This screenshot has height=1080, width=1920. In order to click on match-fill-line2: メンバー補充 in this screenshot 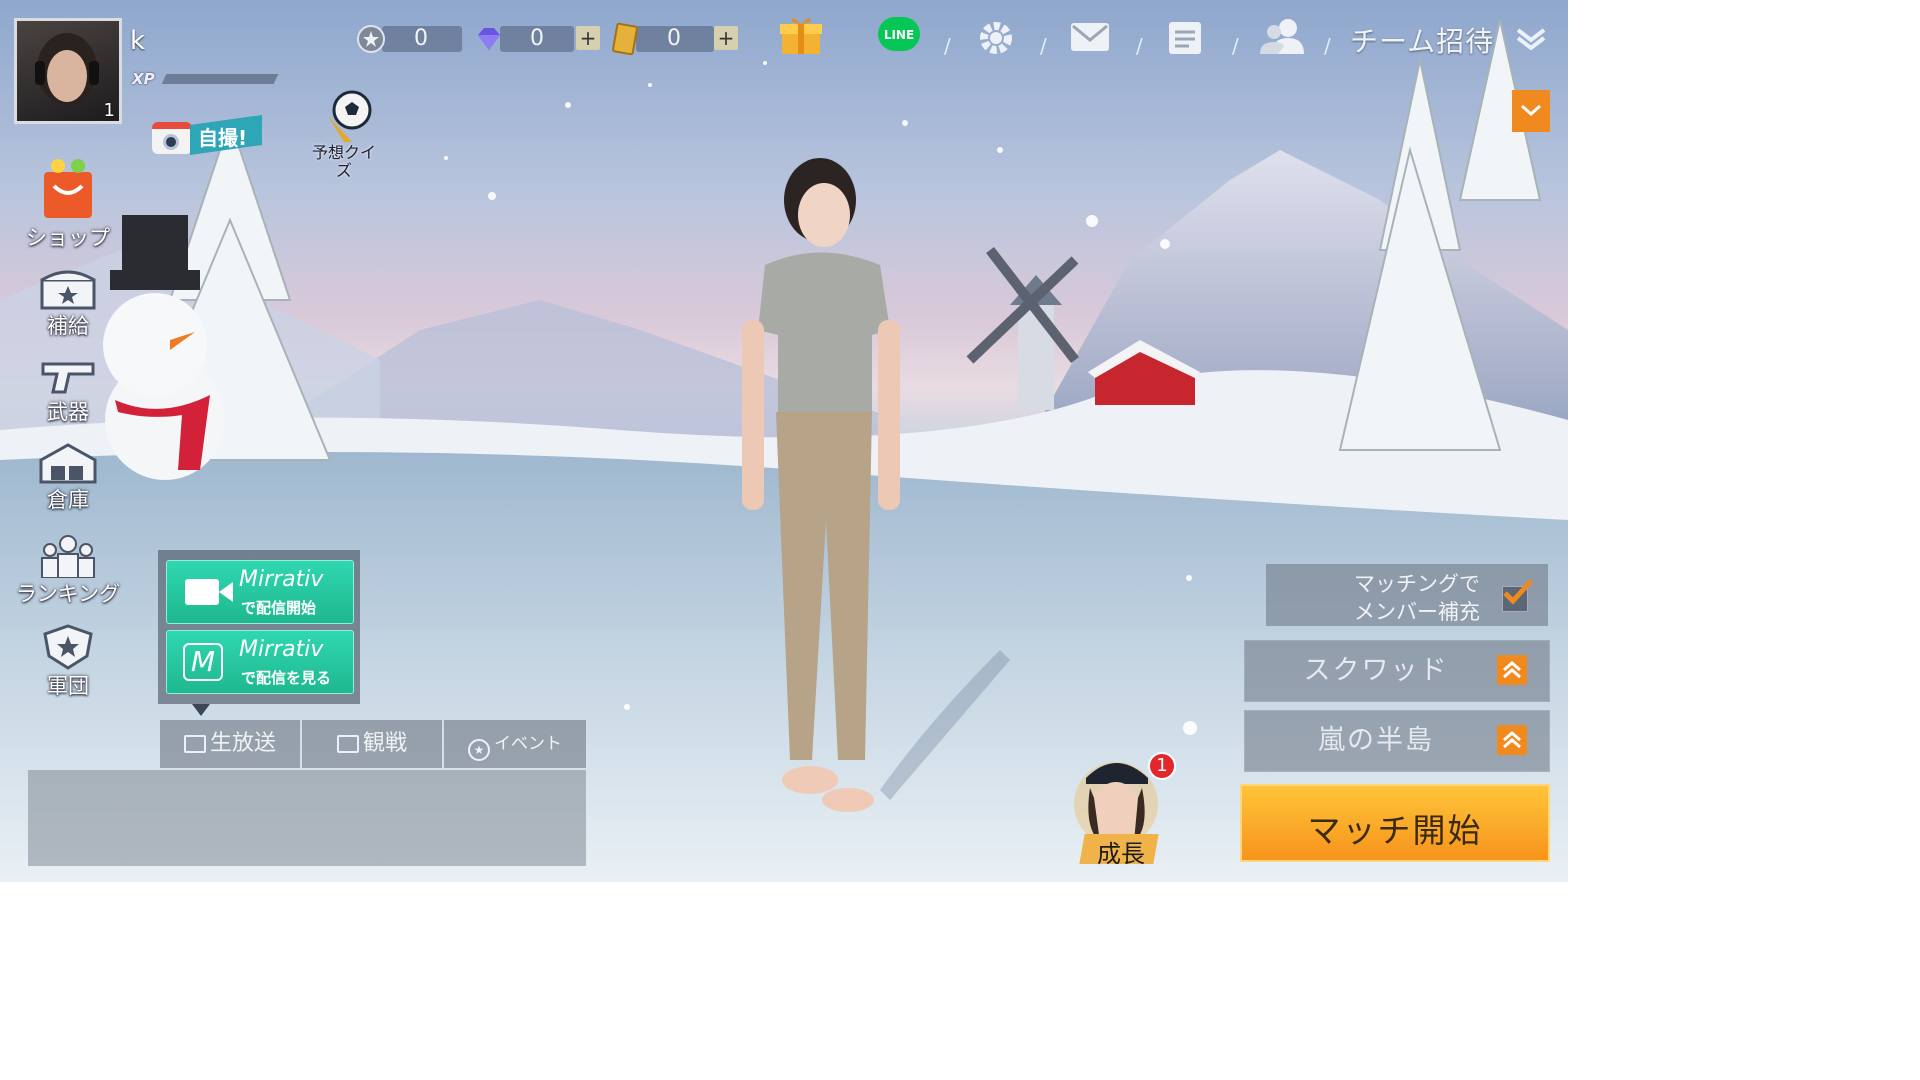, I will do `click(1417, 612)`.